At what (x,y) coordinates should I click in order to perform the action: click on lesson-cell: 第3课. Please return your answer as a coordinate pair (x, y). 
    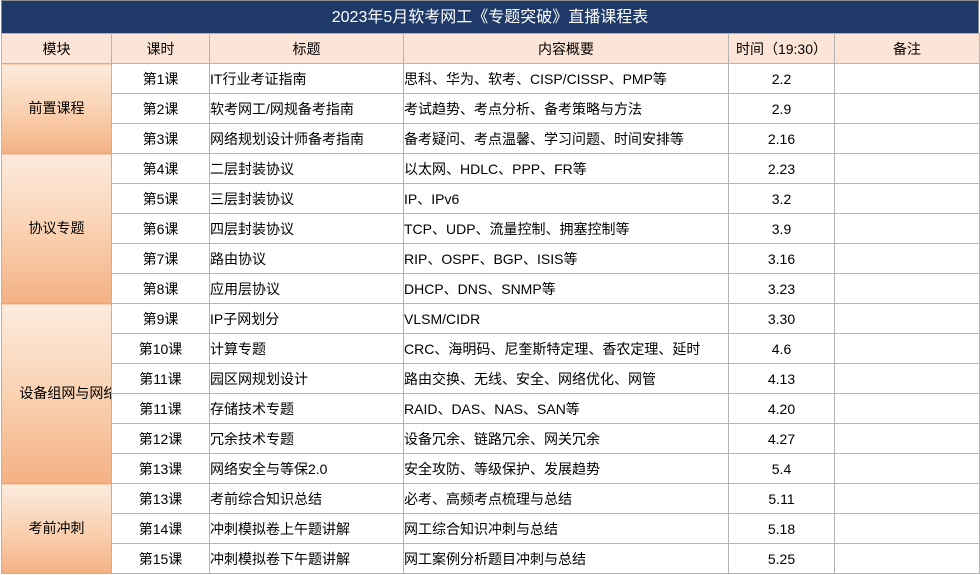
    Looking at the image, I should click on (160, 138).